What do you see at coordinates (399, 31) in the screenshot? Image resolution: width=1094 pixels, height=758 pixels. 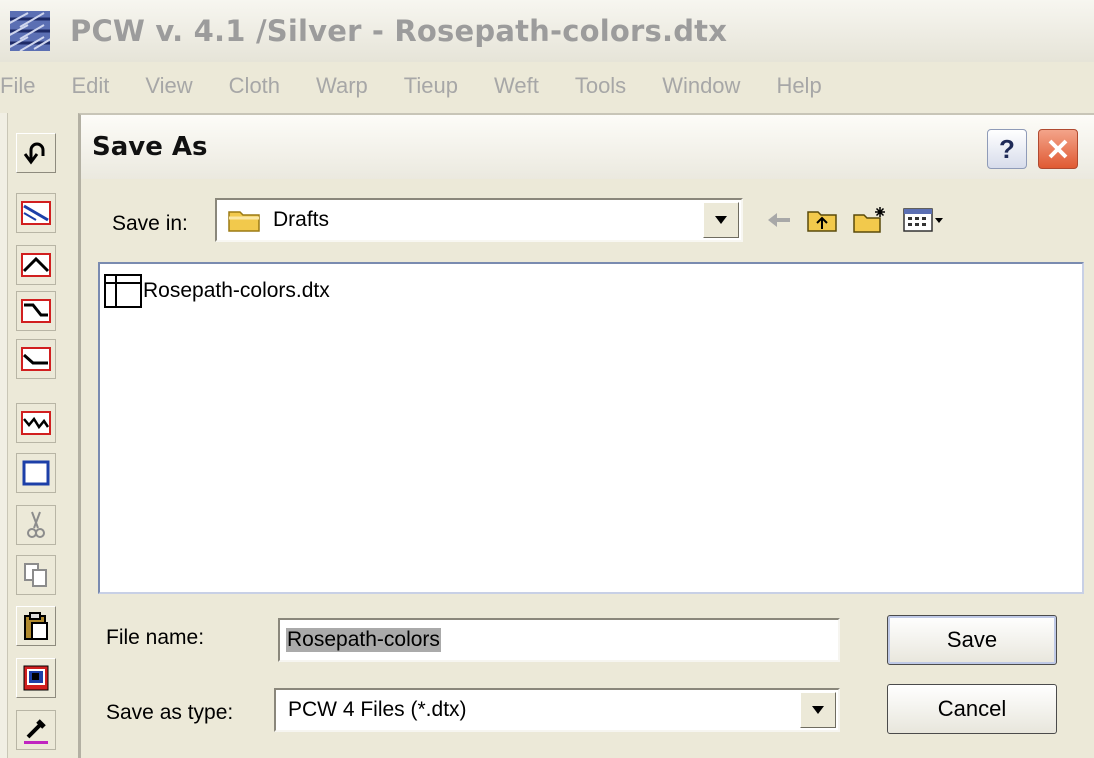 I see `app-title: PCW v. 4.1 /Silver - Rosepath-colors.dtx` at bounding box center [399, 31].